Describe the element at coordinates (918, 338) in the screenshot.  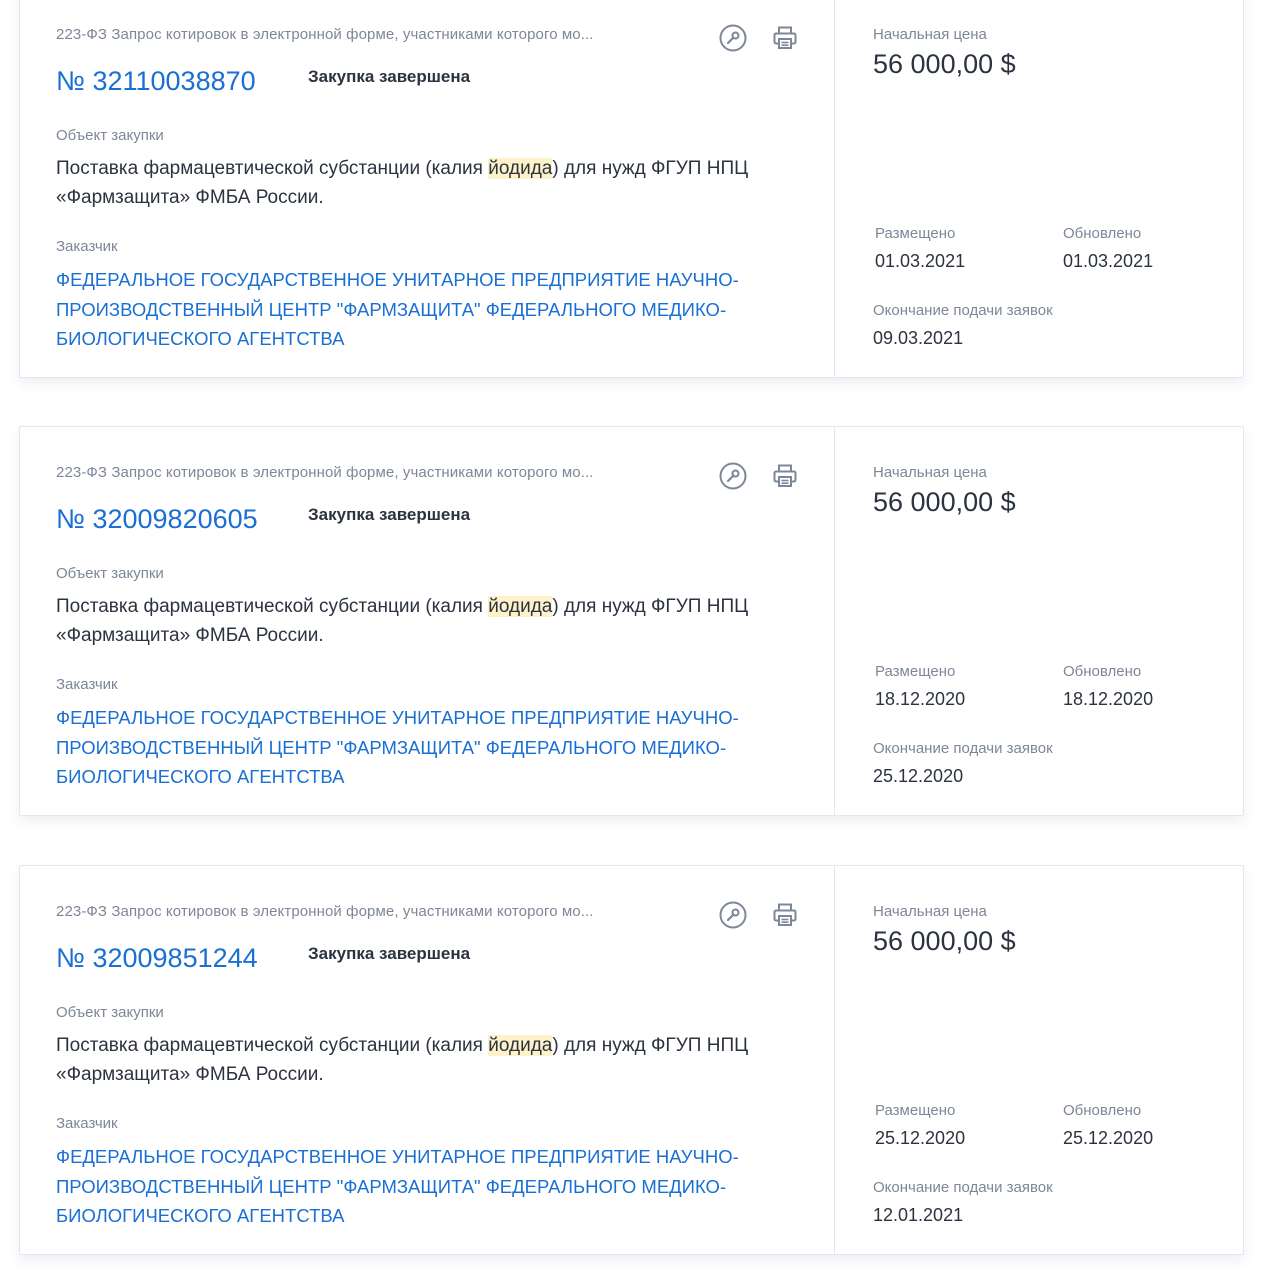
I see `deadline-date: 09.03.2021` at that location.